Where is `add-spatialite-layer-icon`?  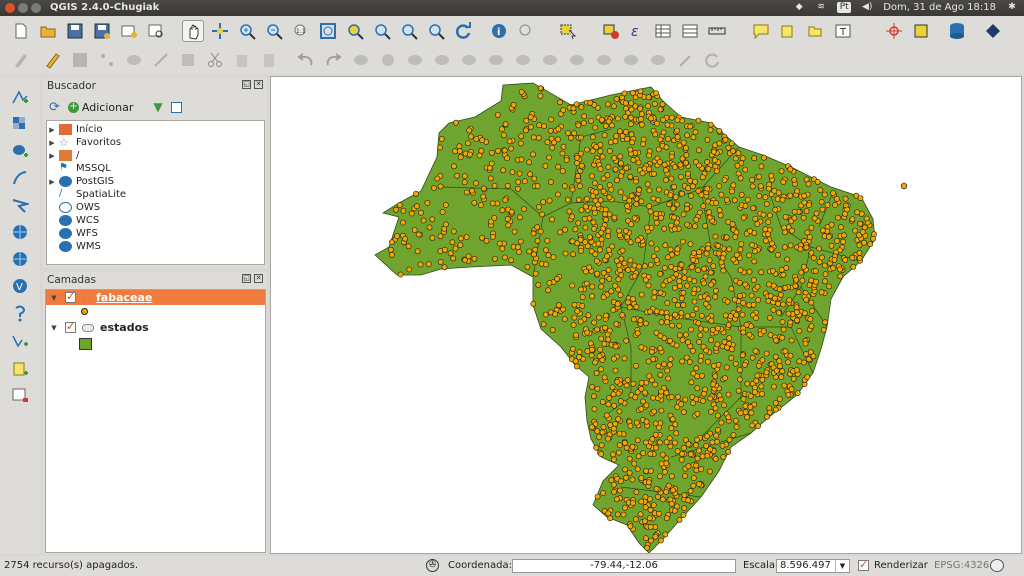 add-spatialite-layer-icon is located at coordinates (20, 178).